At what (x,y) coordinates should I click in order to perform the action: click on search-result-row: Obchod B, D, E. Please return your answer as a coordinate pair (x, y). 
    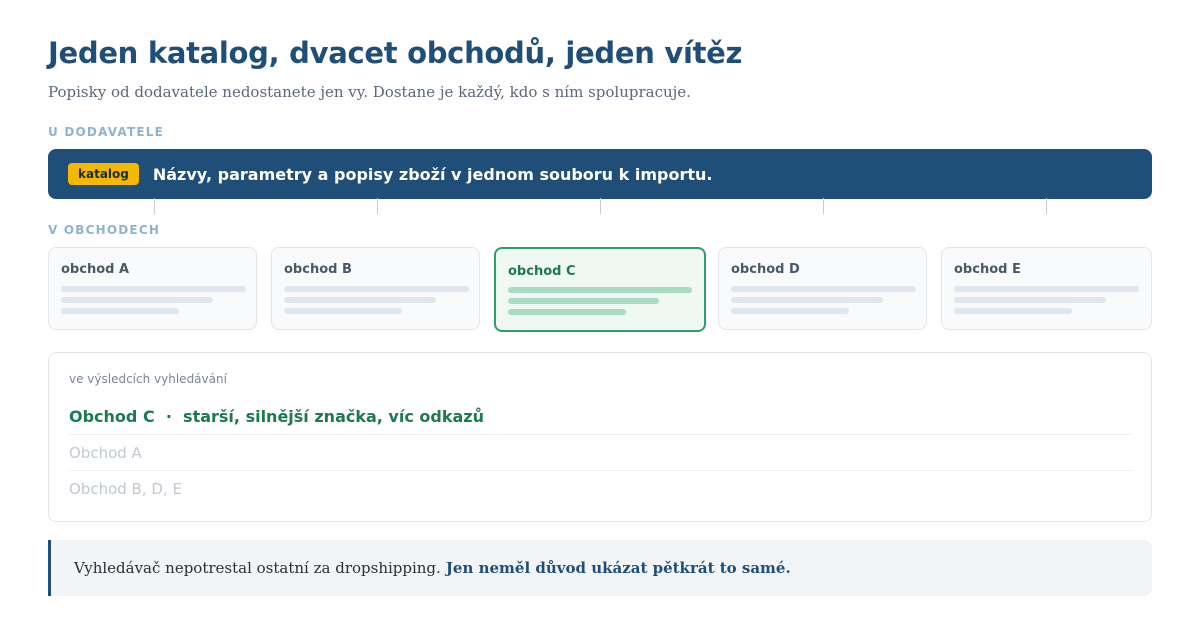
    Looking at the image, I should click on (125, 489).